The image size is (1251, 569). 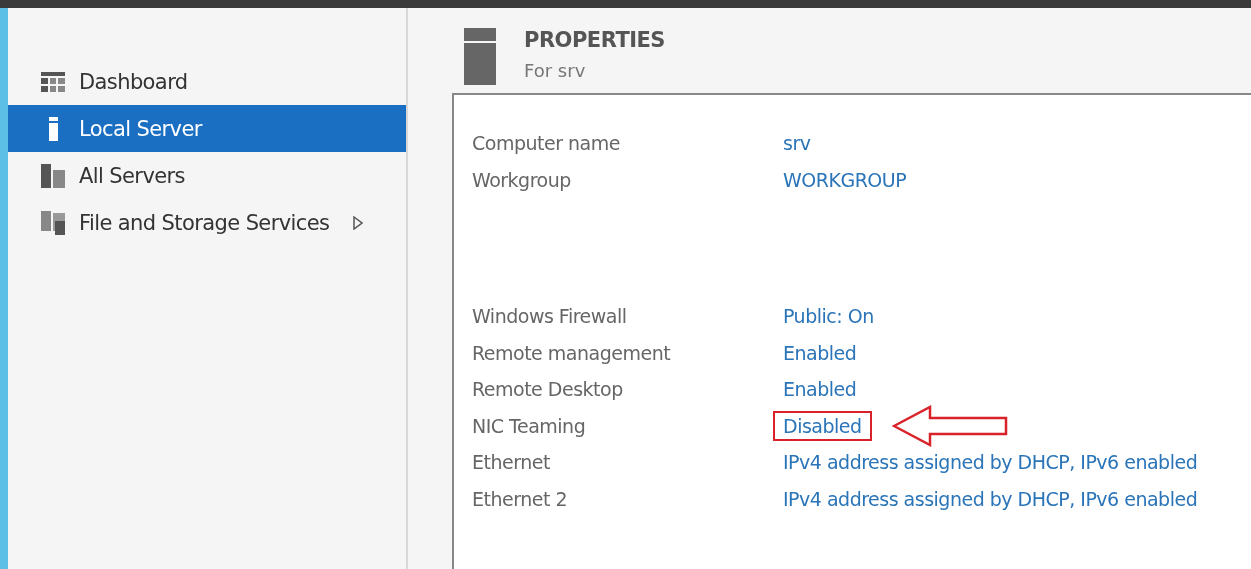 I want to click on property-label: Computer name, so click(x=546, y=143).